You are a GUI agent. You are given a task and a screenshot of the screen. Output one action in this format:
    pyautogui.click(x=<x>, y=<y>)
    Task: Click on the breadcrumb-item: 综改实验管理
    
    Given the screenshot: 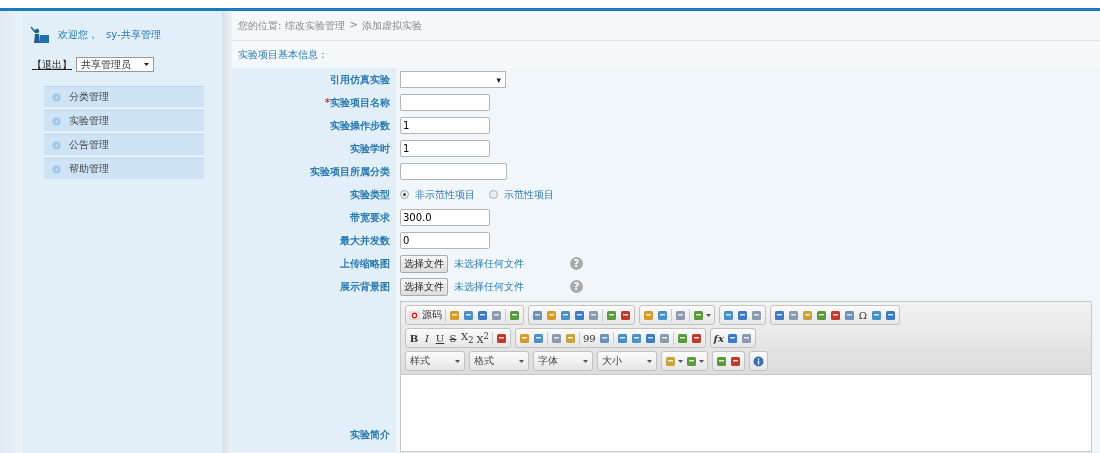 What is the action you would take?
    pyautogui.click(x=315, y=29)
    